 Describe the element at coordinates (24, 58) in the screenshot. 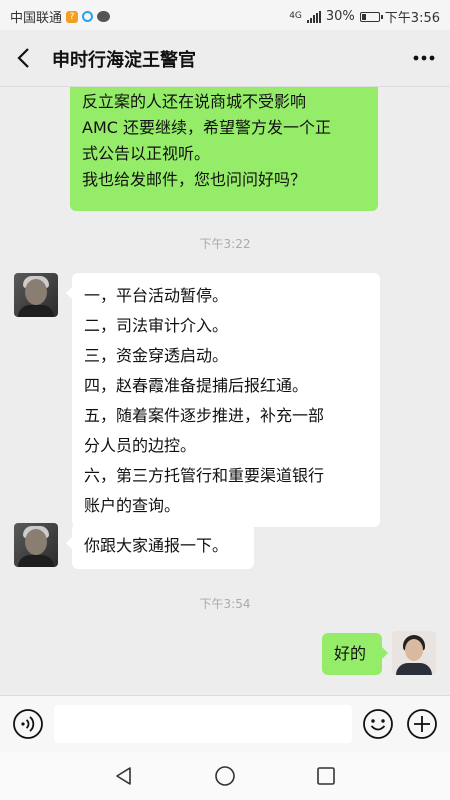

I see `chevron-left-icon` at that location.